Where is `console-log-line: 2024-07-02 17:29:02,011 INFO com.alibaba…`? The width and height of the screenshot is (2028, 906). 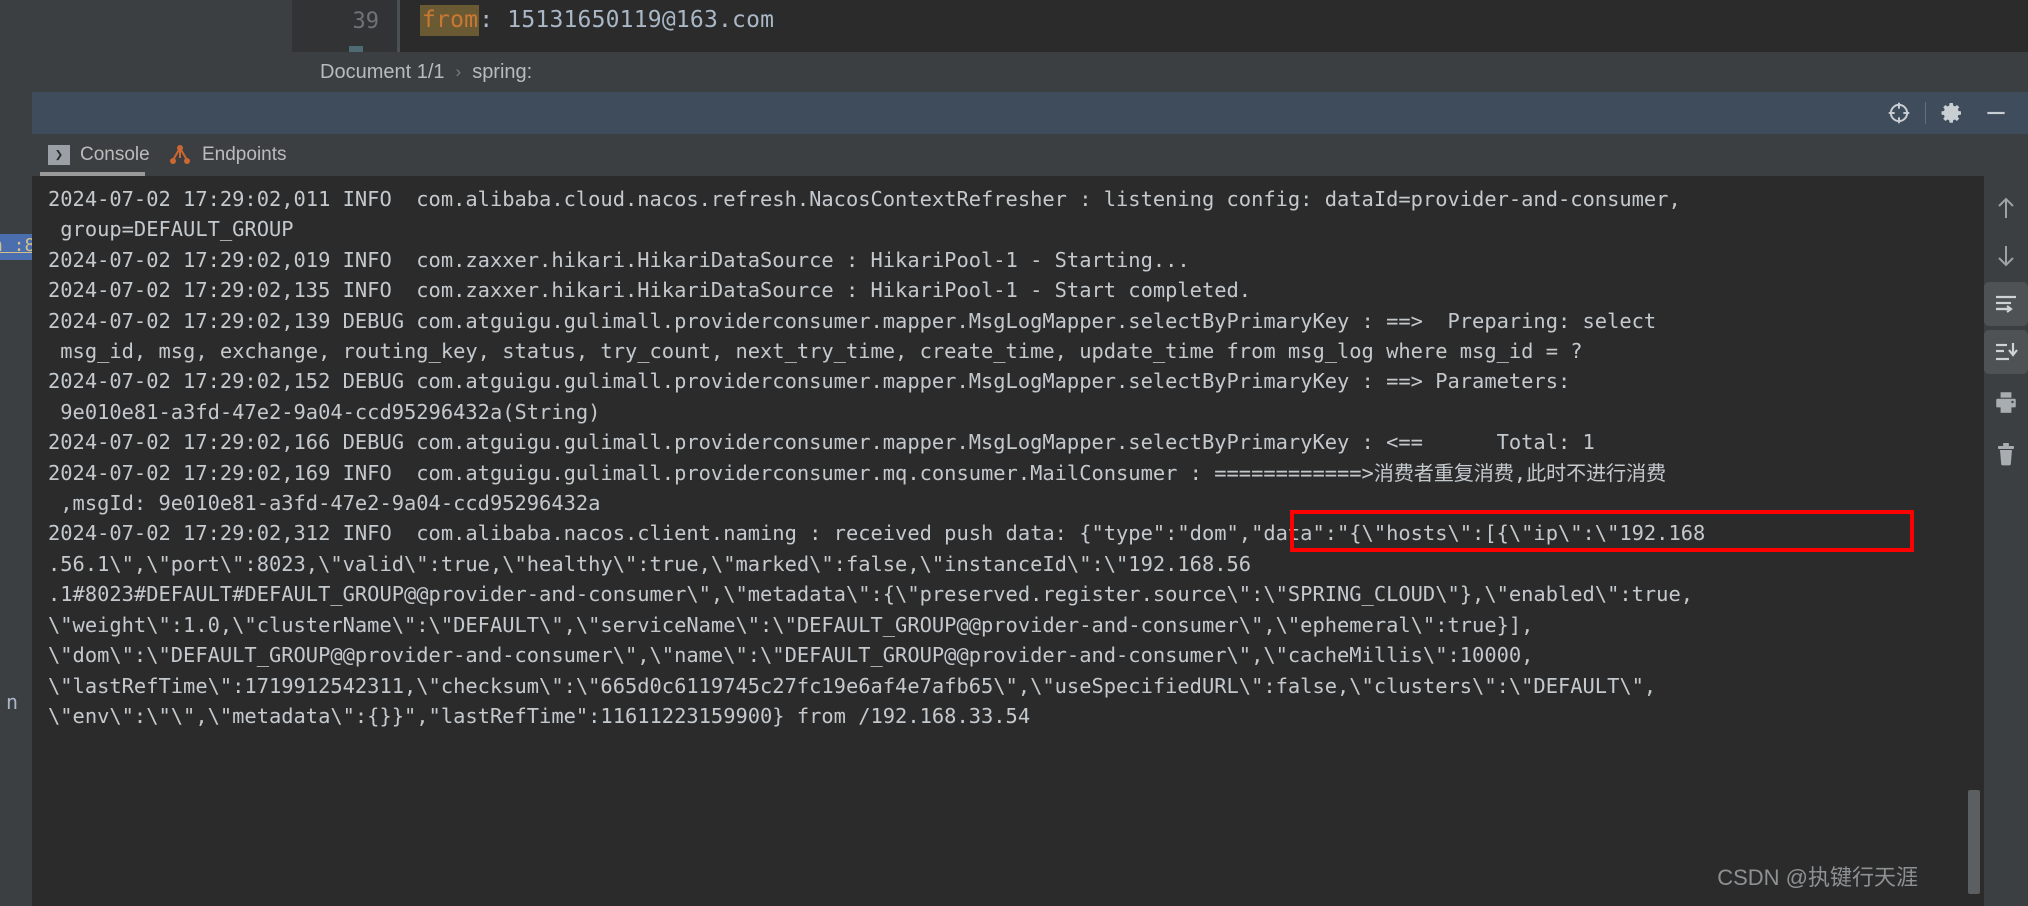
console-log-line: 2024-07-02 17:29:02,011 INFO com.alibaba… is located at coordinates (864, 199).